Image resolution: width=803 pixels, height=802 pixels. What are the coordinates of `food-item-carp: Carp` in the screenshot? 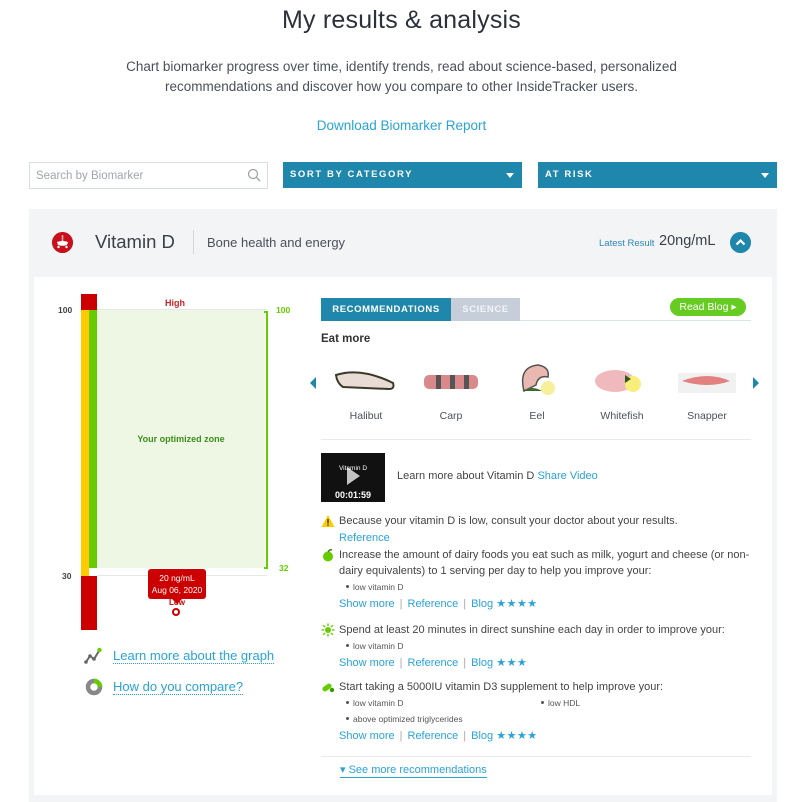 It's located at (451, 391).